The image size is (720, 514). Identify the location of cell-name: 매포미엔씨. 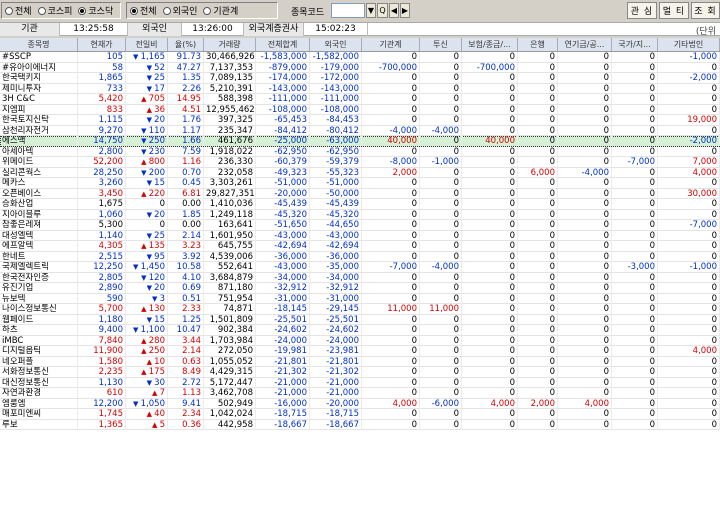
(39, 414).